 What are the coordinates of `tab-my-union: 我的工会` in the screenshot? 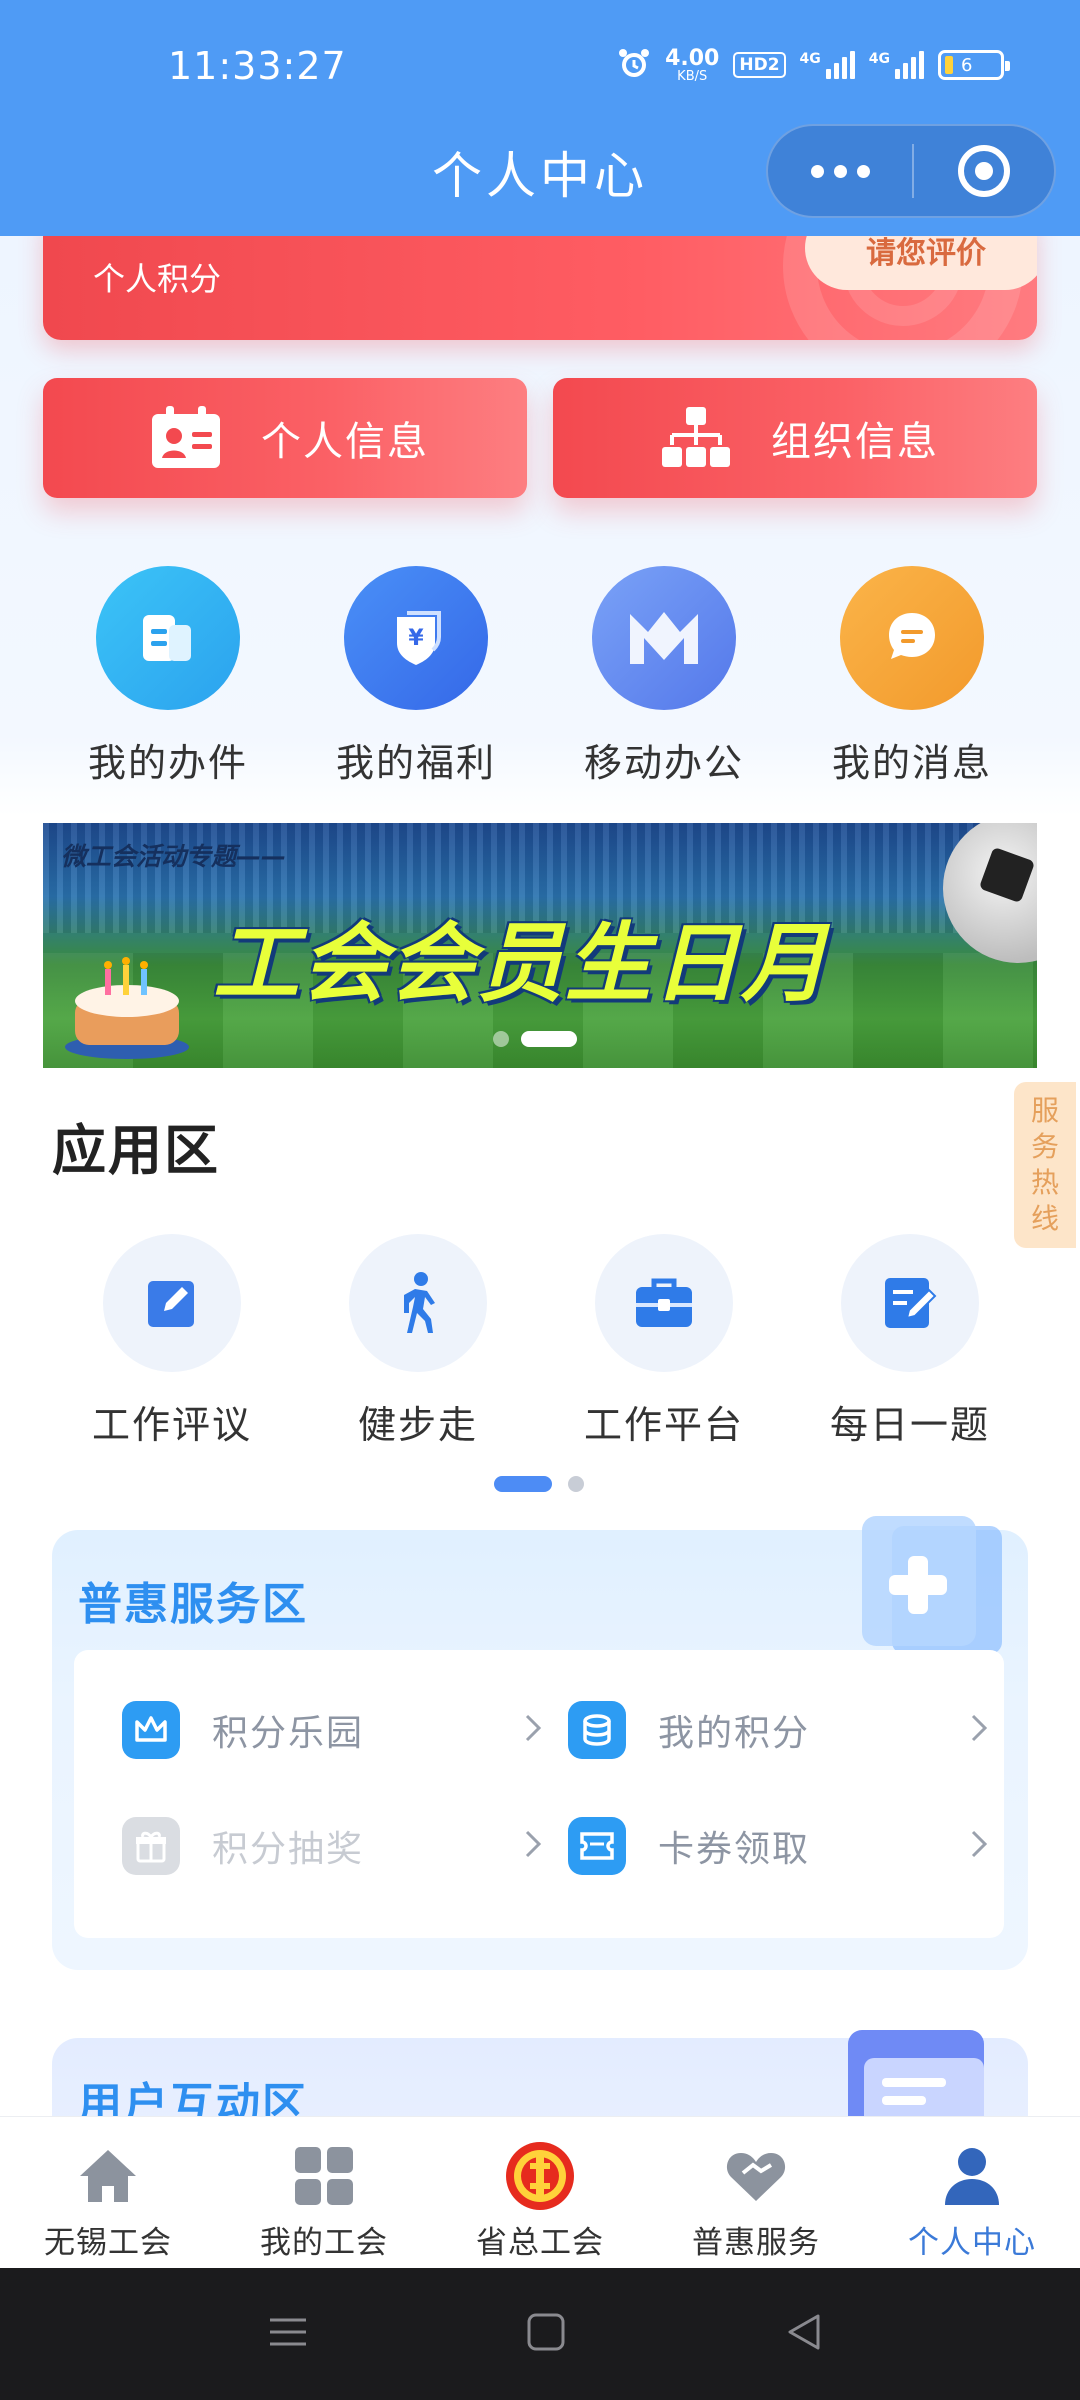 It's located at (324, 2201).